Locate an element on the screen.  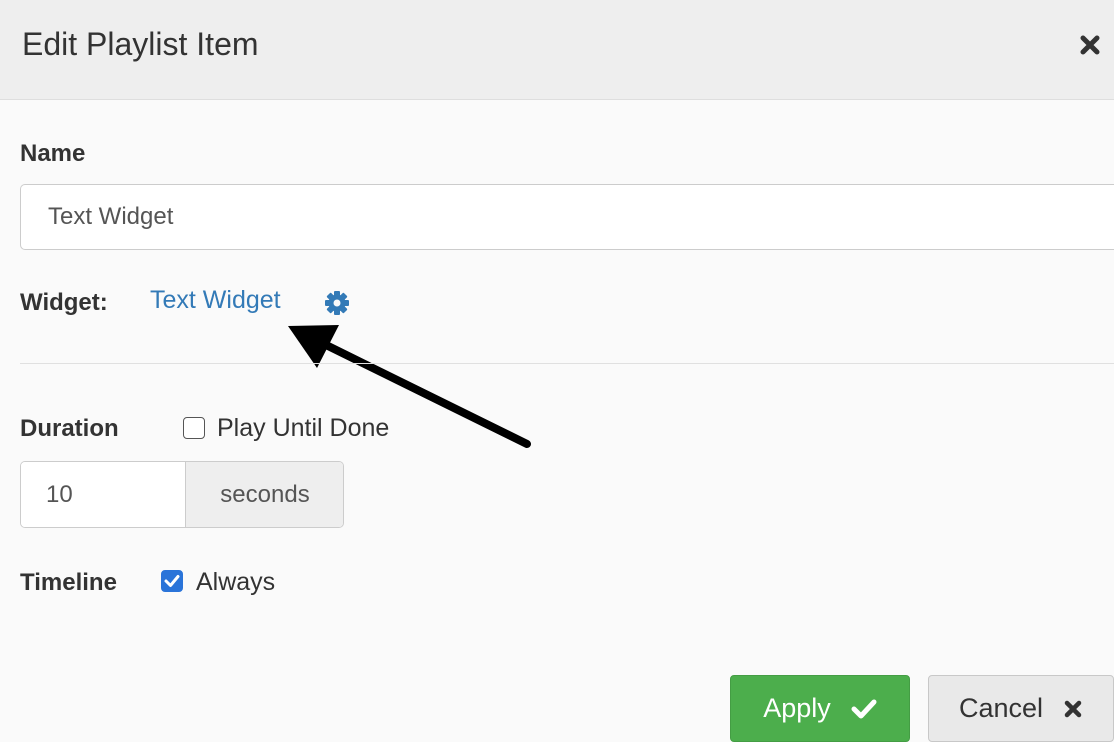
duration-input is located at coordinates (103, 494).